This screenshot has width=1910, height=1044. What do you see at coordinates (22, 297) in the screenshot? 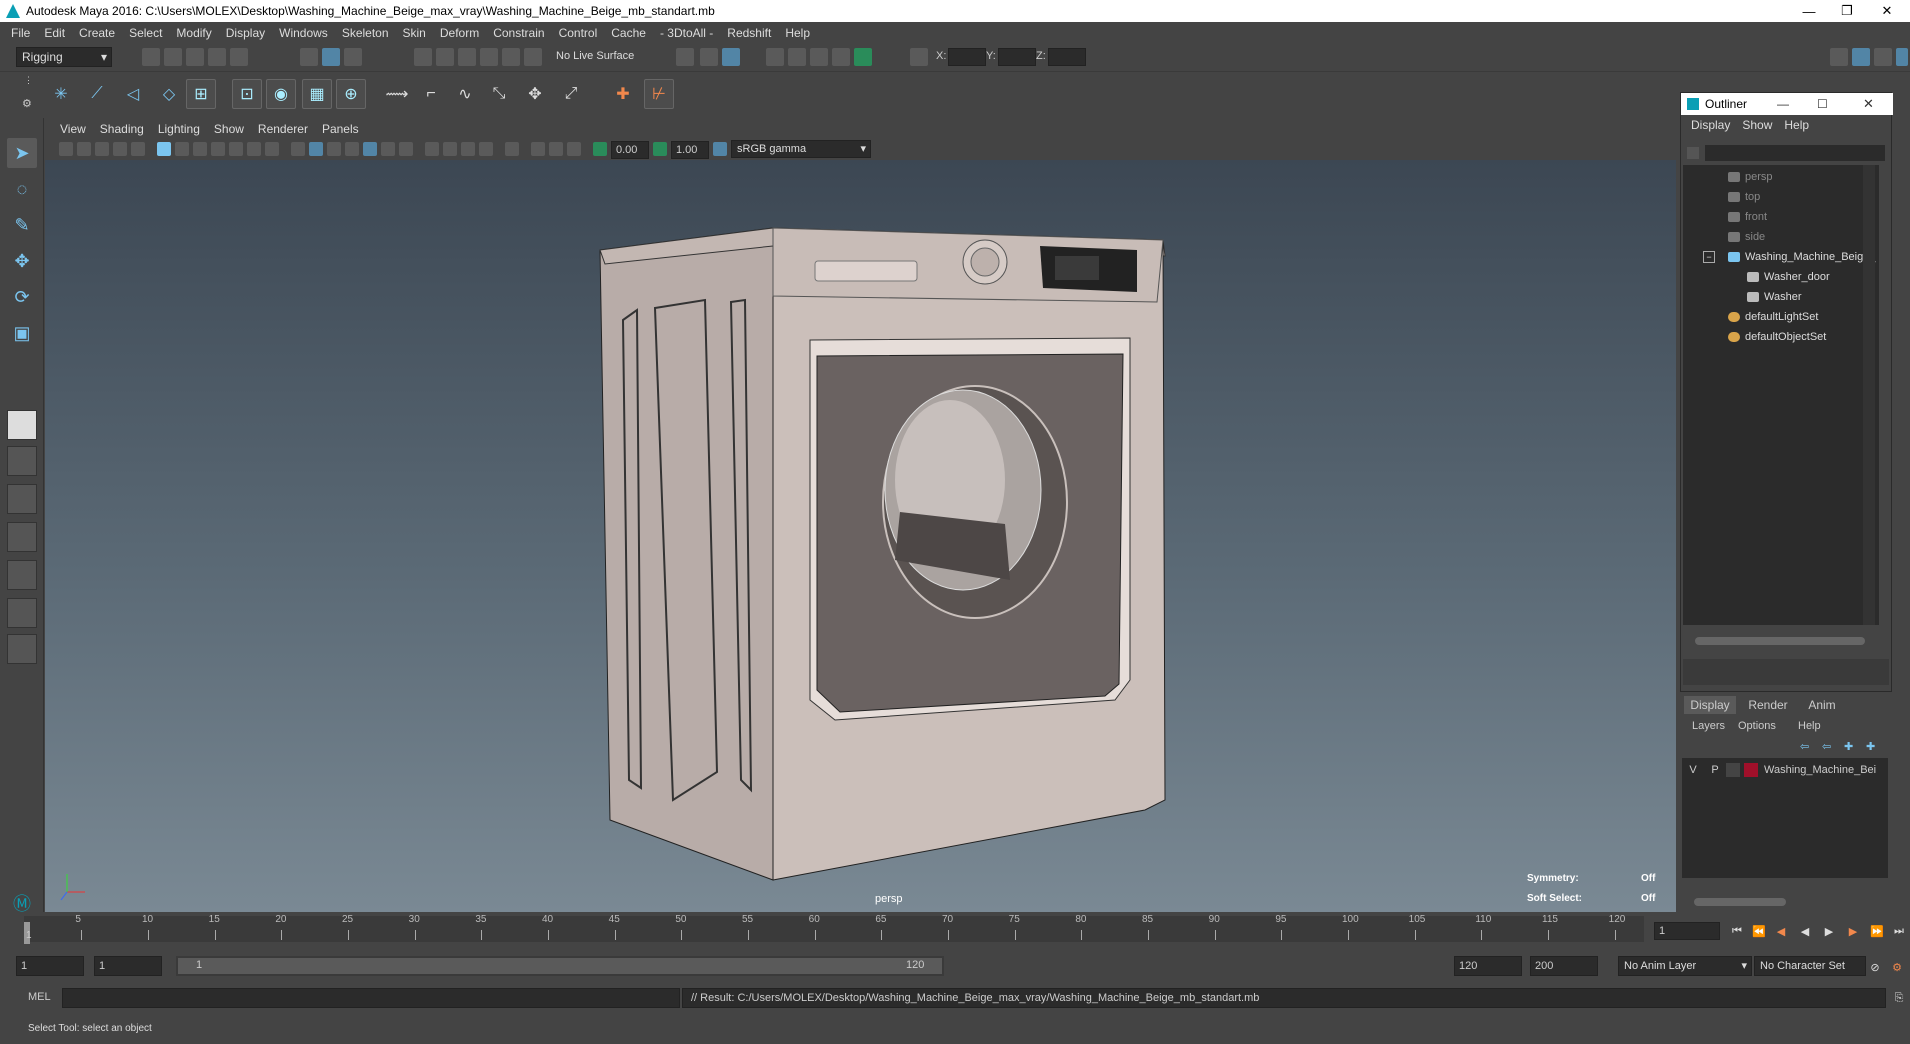
I see `rotate-tool-icon: ⟳` at bounding box center [22, 297].